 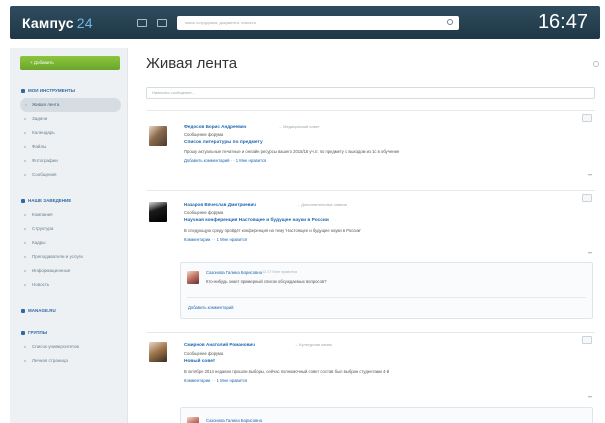 I want to click on post-actions: Добавить комментарий · · 1 Мне нравится, so click(x=225, y=160).